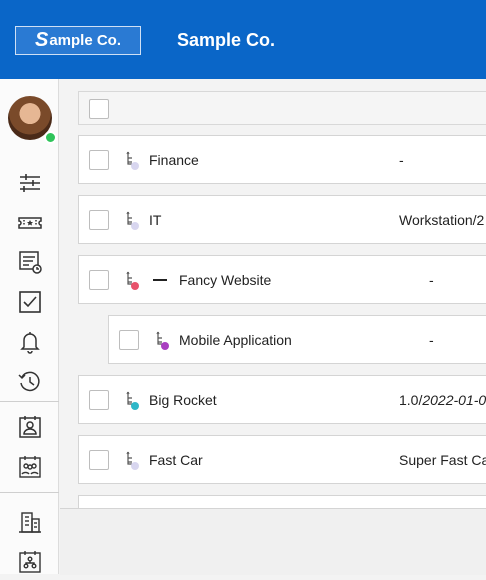  What do you see at coordinates (282, 502) in the screenshot?
I see `table-row` at bounding box center [282, 502].